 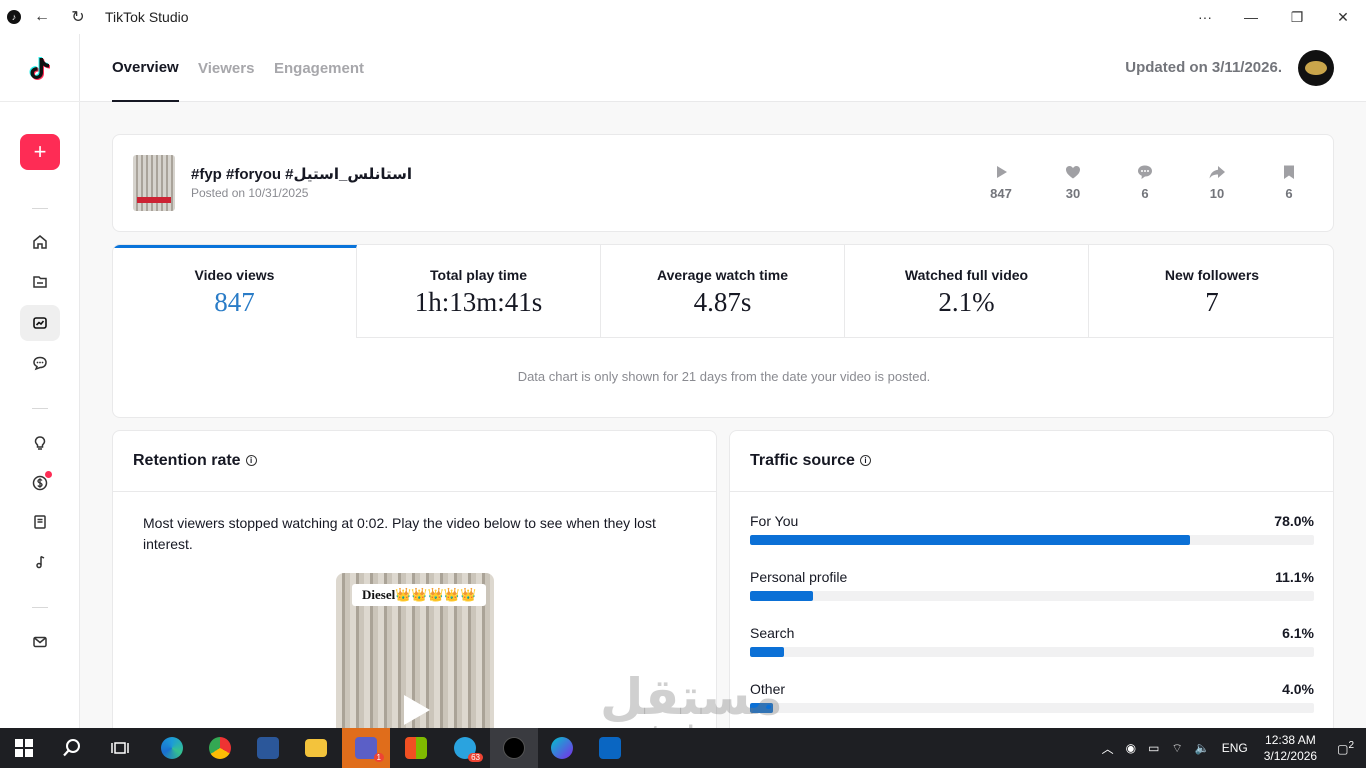 What do you see at coordinates (14, 17) in the screenshot?
I see `tiktok-app-icon: ♪` at bounding box center [14, 17].